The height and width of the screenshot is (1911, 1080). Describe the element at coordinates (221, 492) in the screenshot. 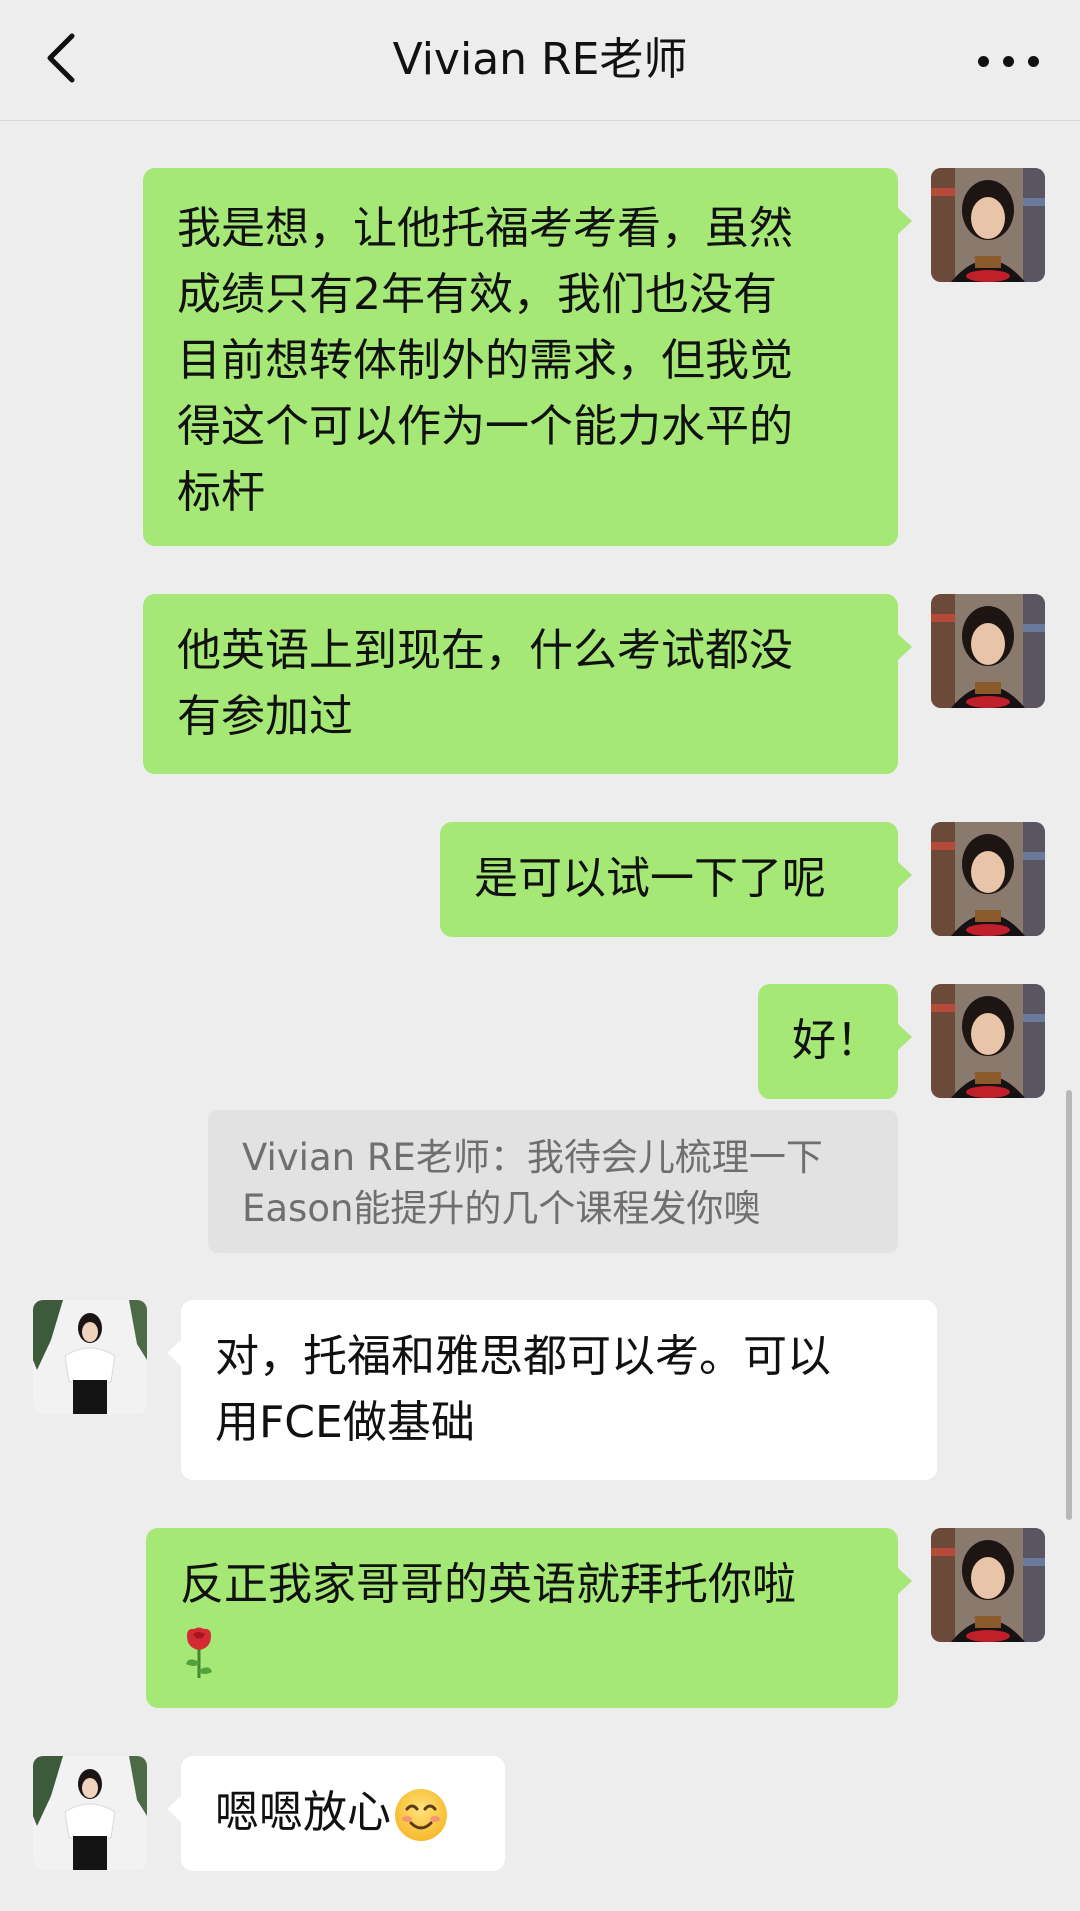

I see `message-line: 标杆` at that location.